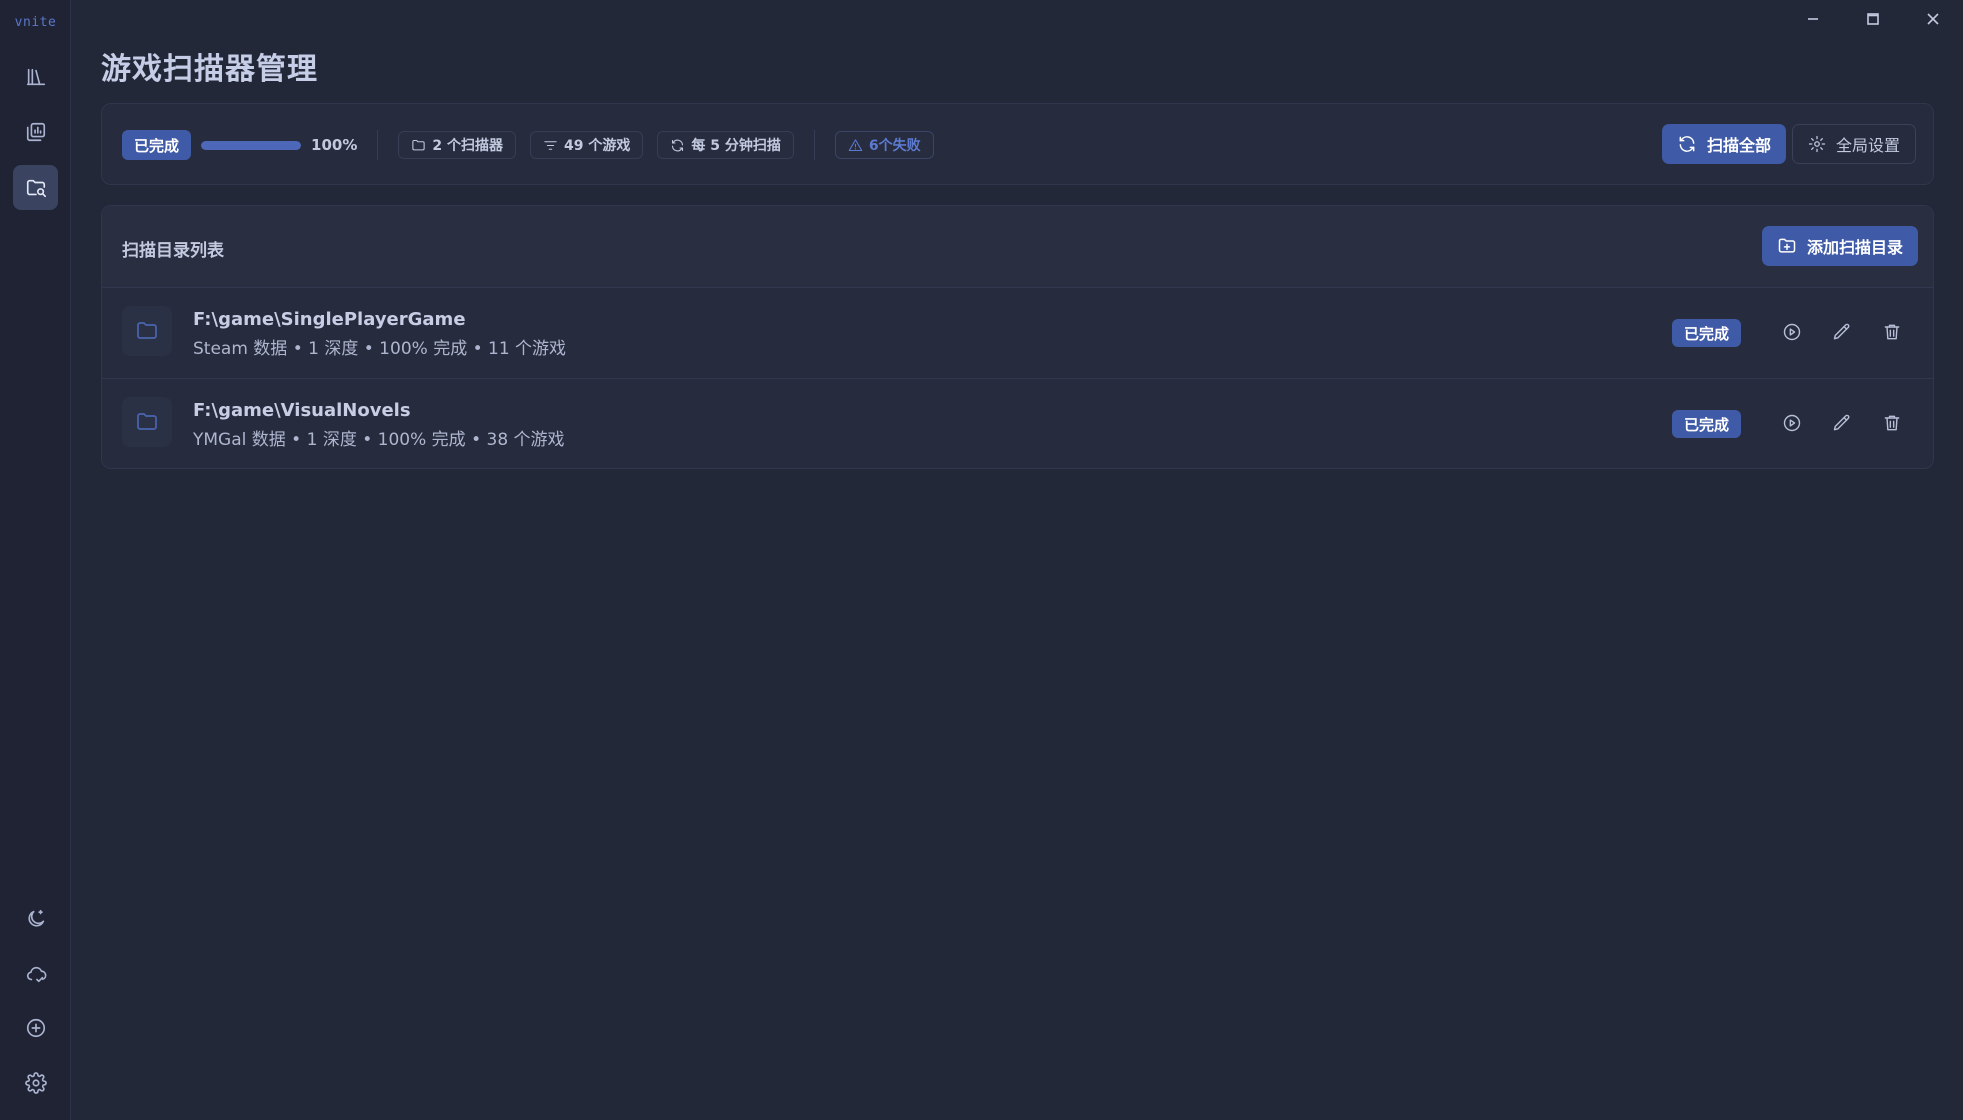 The height and width of the screenshot is (1120, 1963). I want to click on sidebar-item-stats, so click(35, 131).